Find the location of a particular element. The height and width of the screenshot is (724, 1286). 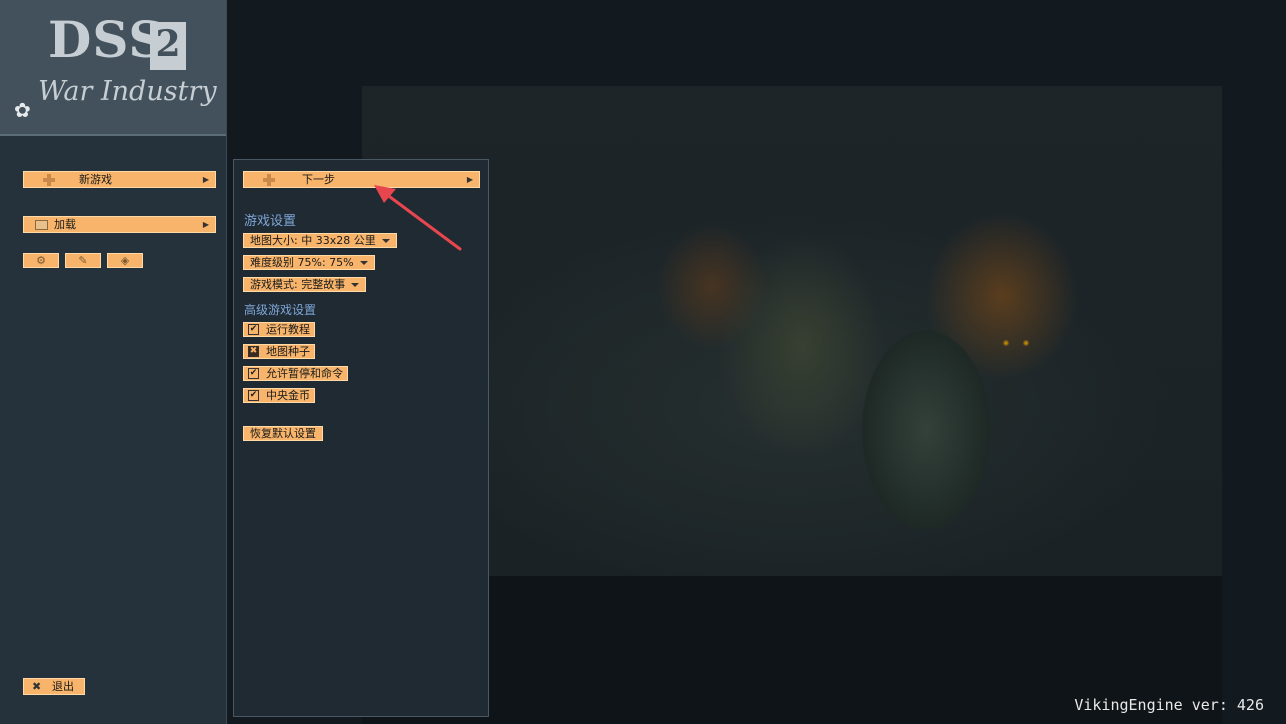

allow-pause-checkbox: ✔ 允许暂停和命令 is located at coordinates (295, 373).